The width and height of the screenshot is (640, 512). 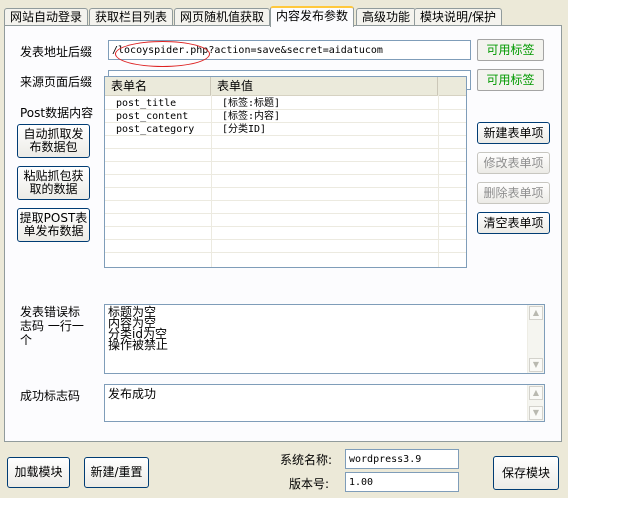 What do you see at coordinates (222, 17) in the screenshot?
I see `tab-random-value: 网页随机值获取` at bounding box center [222, 17].